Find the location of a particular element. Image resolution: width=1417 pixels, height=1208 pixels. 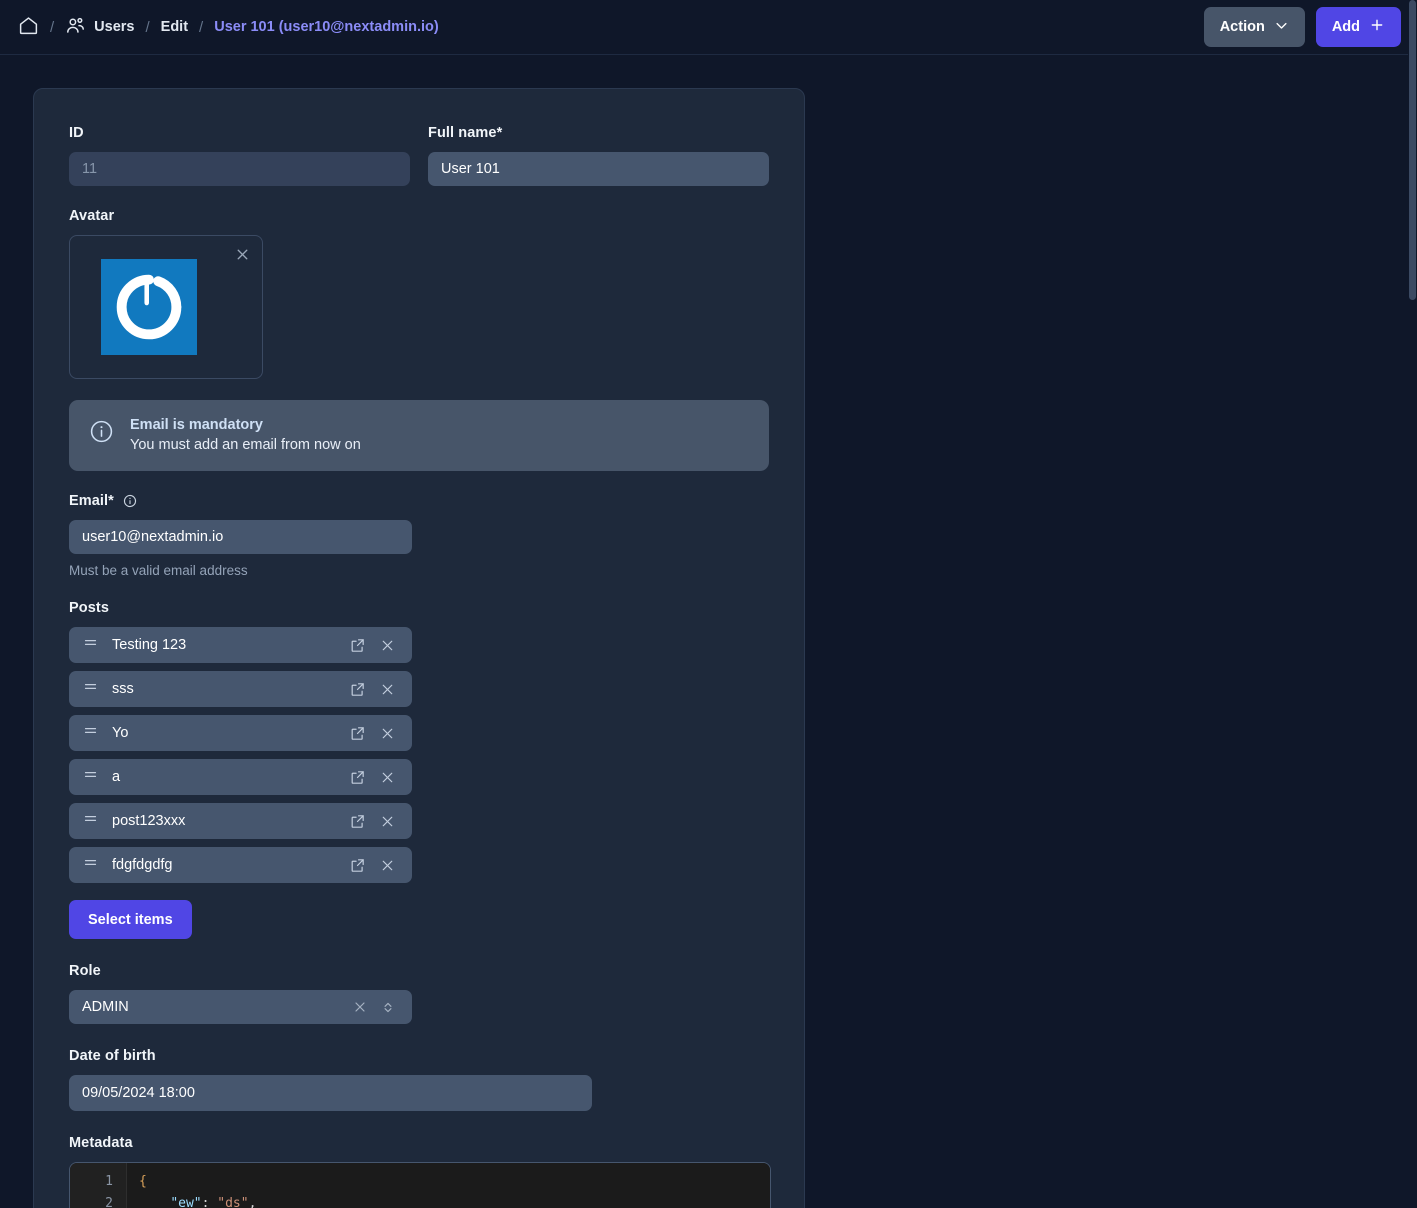

remove-avatar-icon is located at coordinates (242, 254).